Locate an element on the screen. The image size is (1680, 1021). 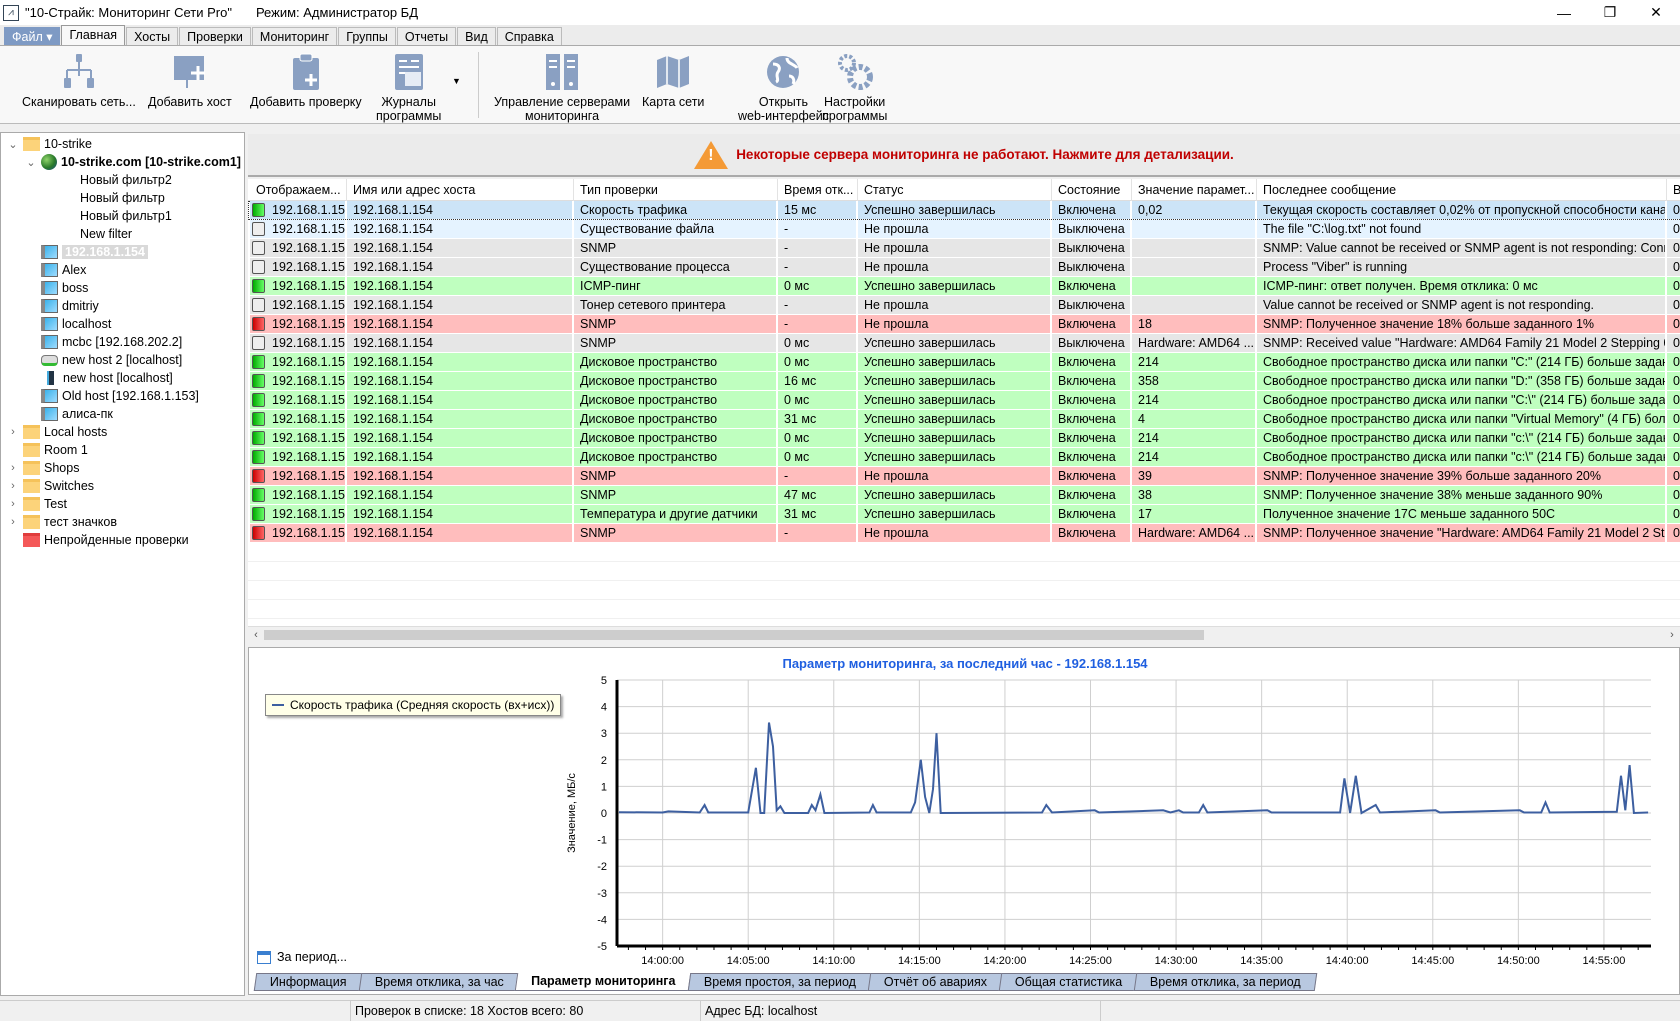
tree-item: new host [localhost] is located at coordinates (99, 378).